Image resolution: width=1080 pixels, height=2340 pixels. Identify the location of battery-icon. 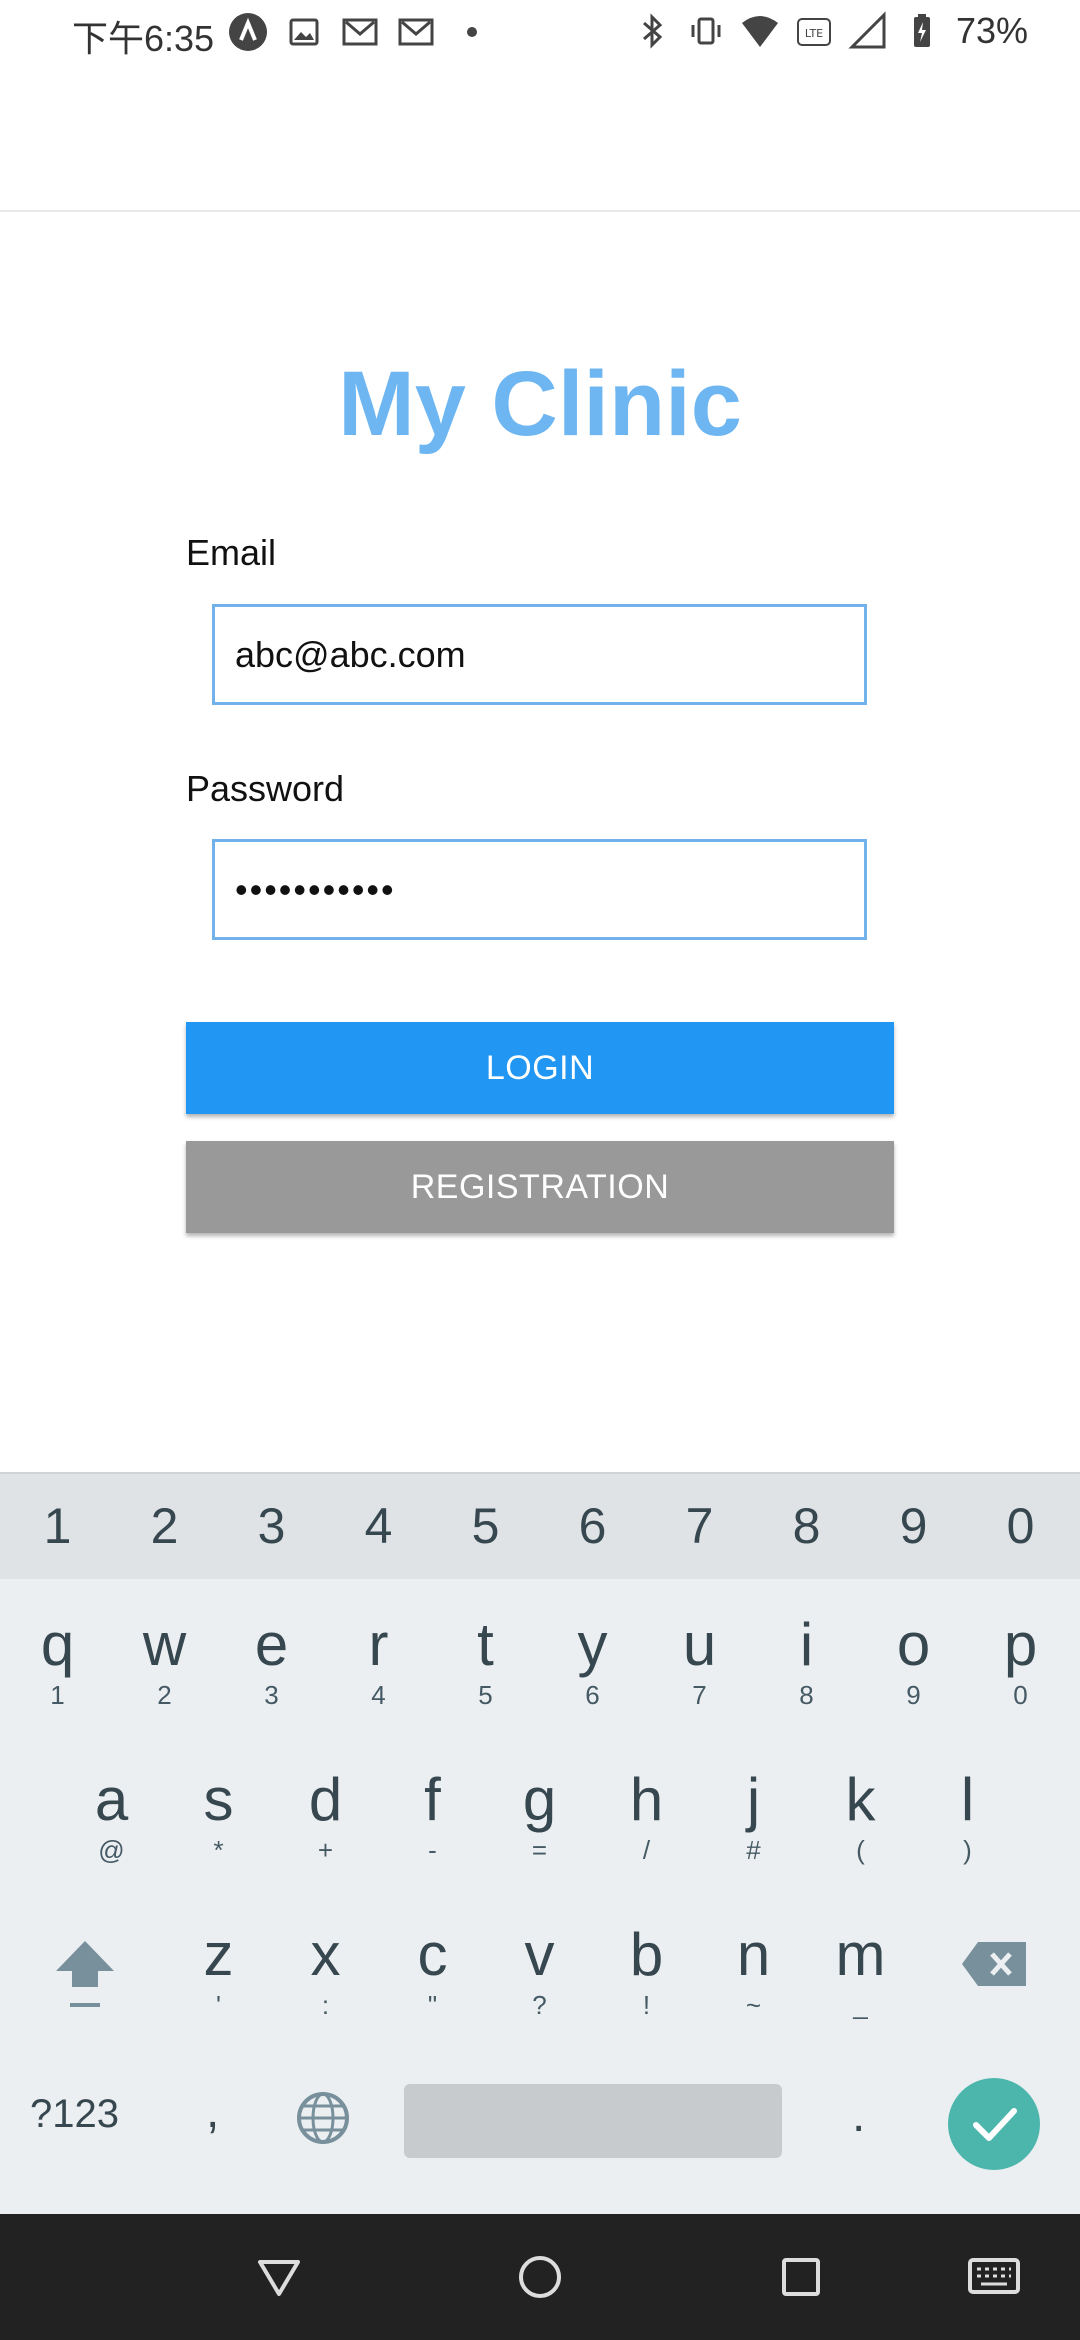
(921, 30).